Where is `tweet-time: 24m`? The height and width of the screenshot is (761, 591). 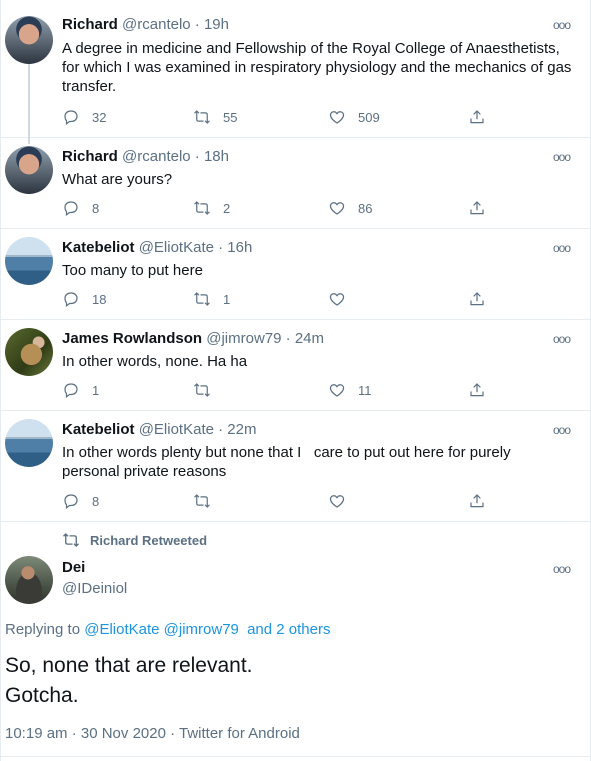
tweet-time: 24m is located at coordinates (309, 338).